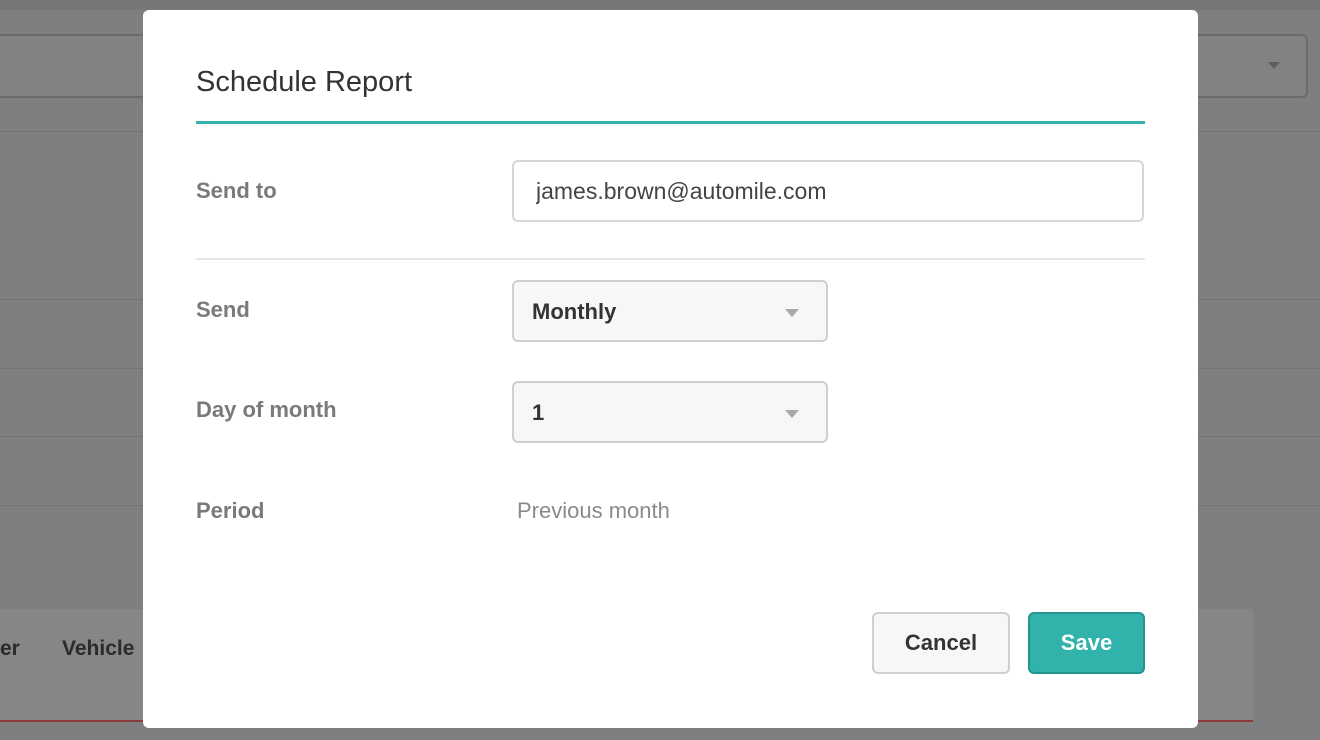  Describe the element at coordinates (574, 311) in the screenshot. I see `send-frequency-value: Monthly` at that location.